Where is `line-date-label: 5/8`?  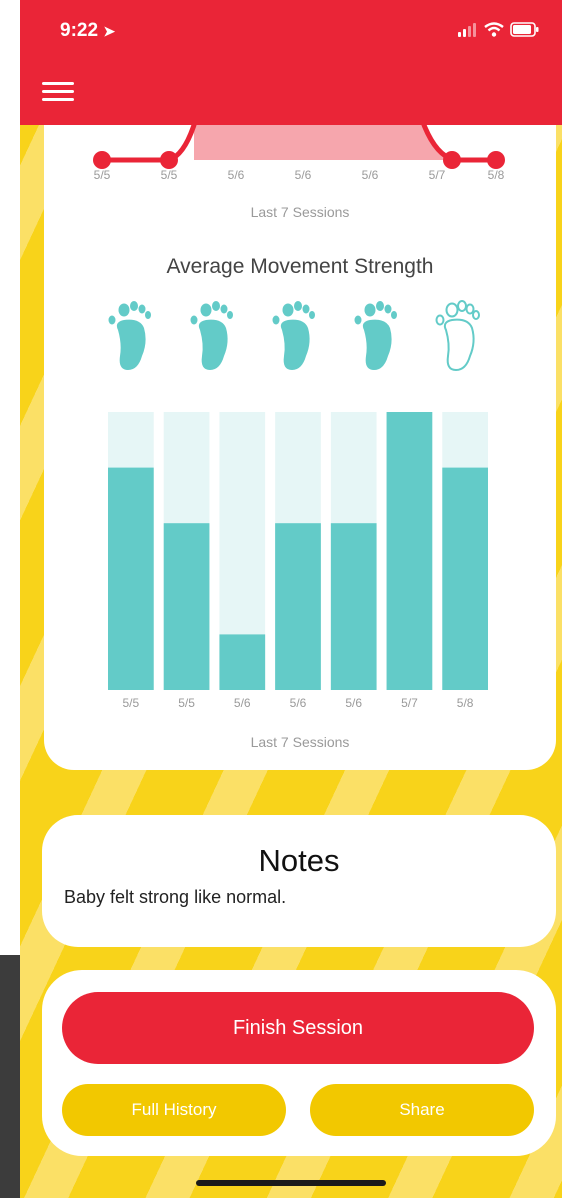
line-date-label: 5/8 is located at coordinates (496, 175).